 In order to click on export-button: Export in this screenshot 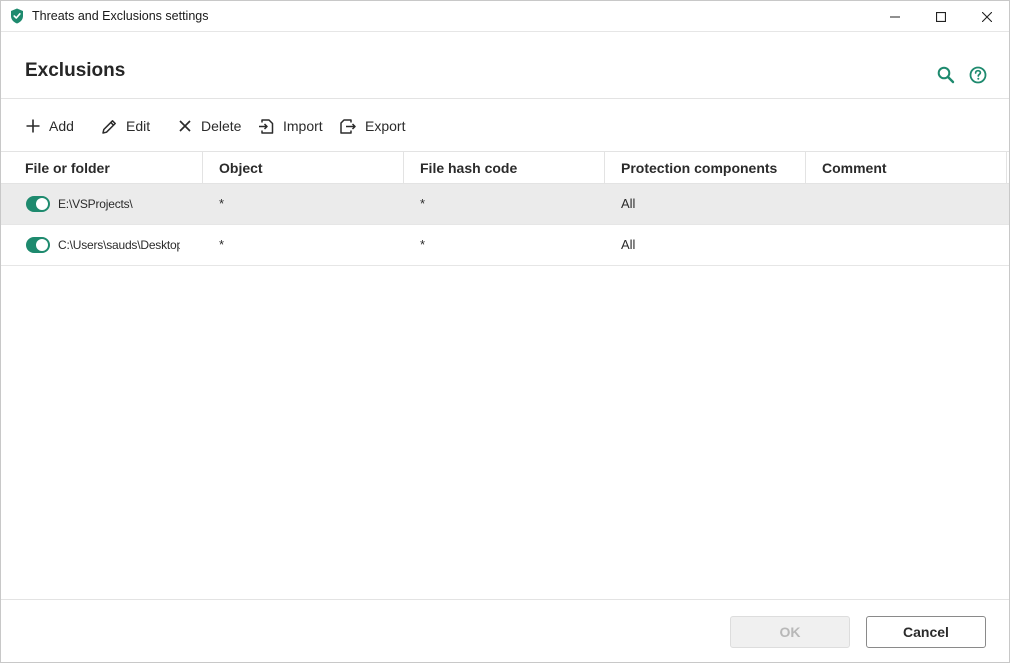, I will do `click(372, 126)`.